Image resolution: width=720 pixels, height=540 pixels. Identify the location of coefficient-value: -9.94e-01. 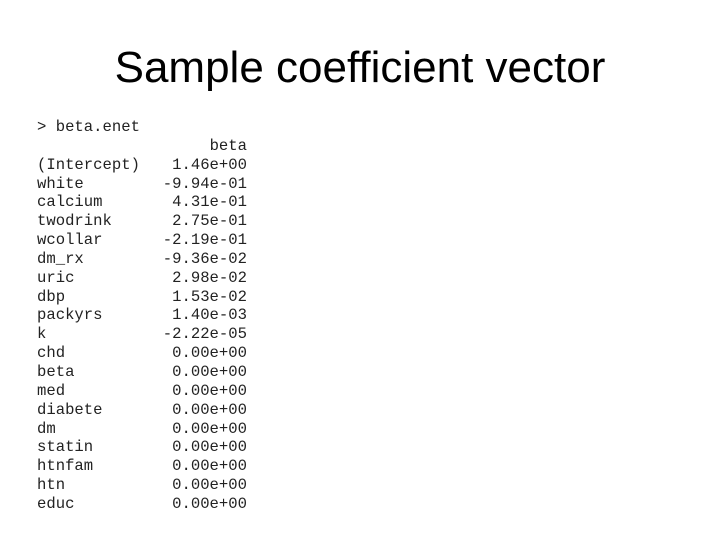
(204, 183).